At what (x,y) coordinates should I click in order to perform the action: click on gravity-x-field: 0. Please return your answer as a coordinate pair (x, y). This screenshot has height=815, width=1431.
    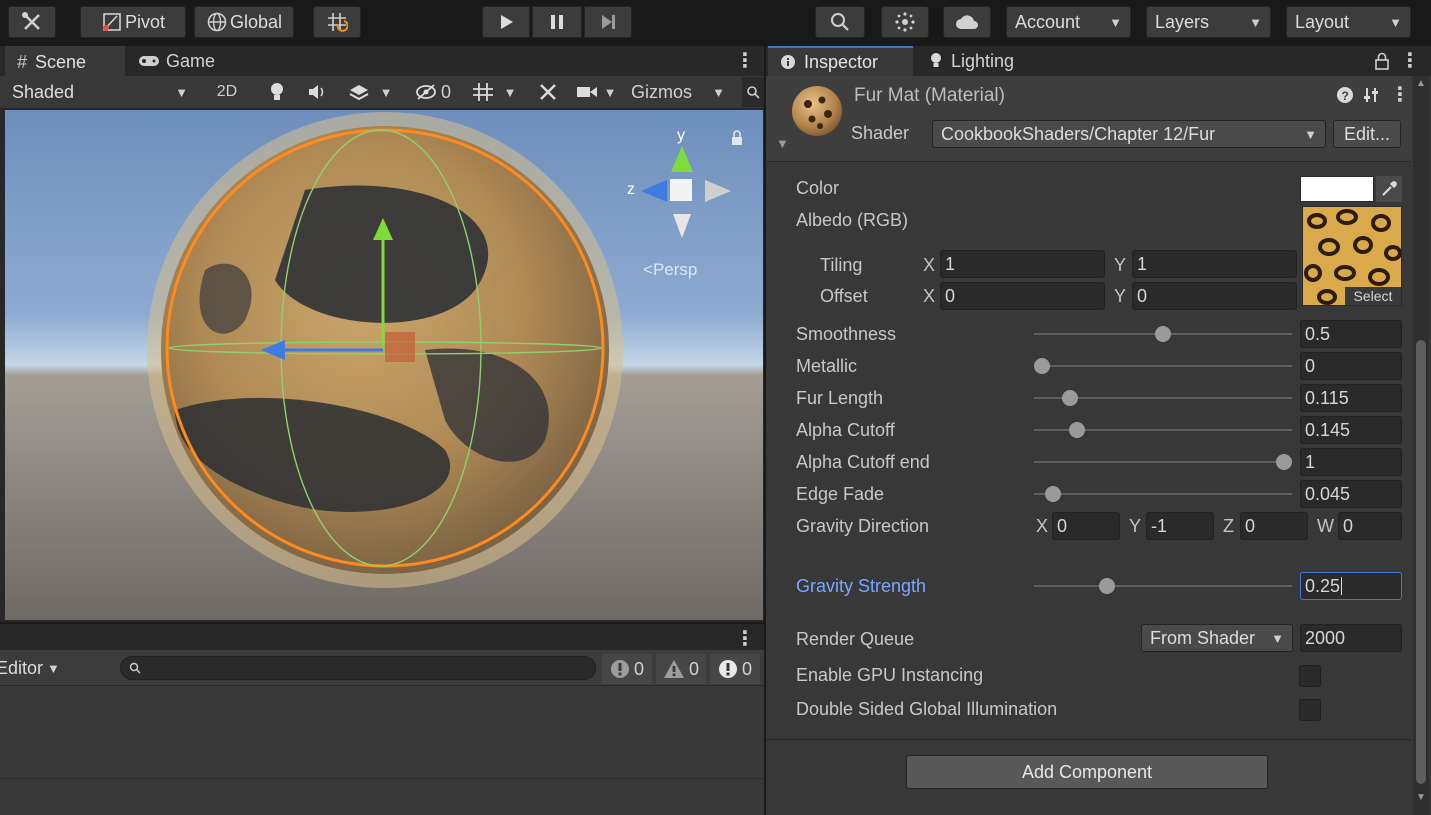
    Looking at the image, I should click on (1086, 526).